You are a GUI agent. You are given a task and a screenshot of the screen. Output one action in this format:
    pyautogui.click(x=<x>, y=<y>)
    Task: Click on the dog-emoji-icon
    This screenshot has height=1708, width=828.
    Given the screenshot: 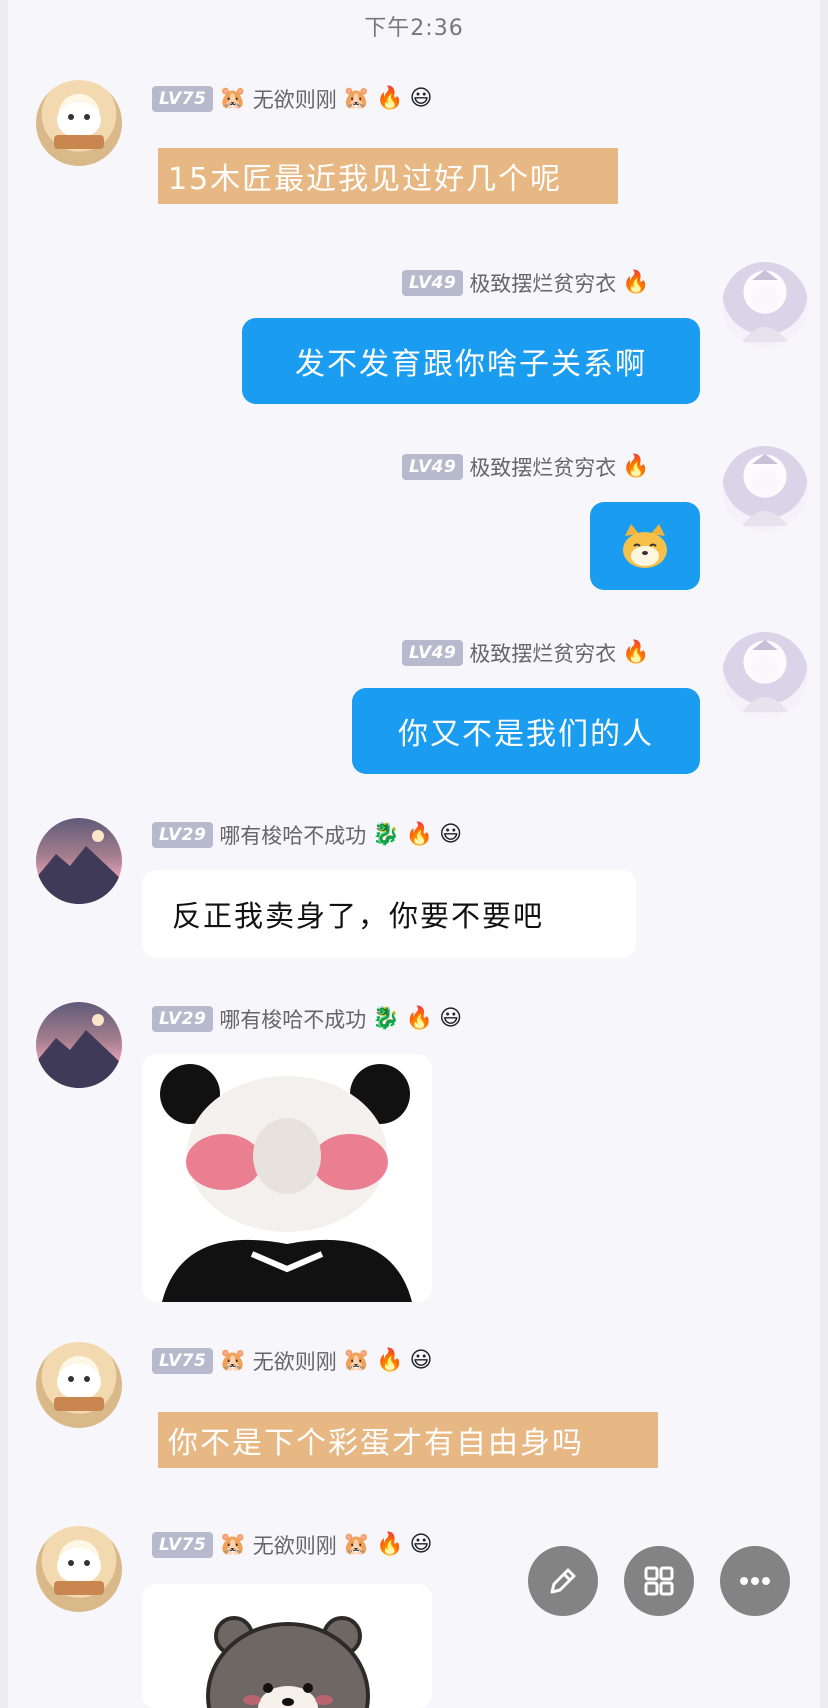 What is the action you would take?
    pyautogui.click(x=645, y=546)
    